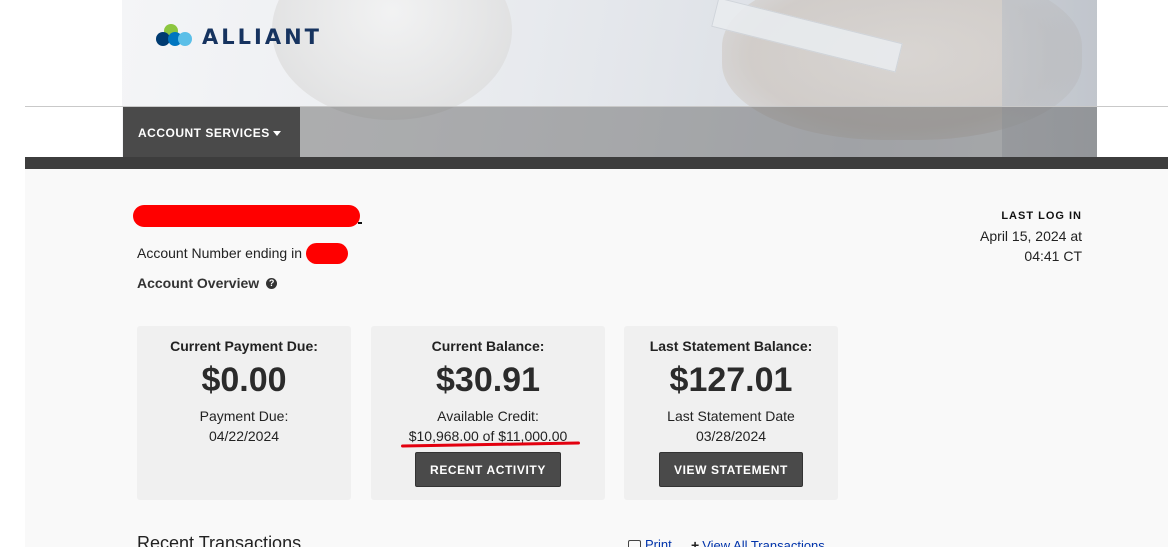 The image size is (1168, 547). What do you see at coordinates (244, 380) in the screenshot?
I see `payment-due-amount: $0.00` at bounding box center [244, 380].